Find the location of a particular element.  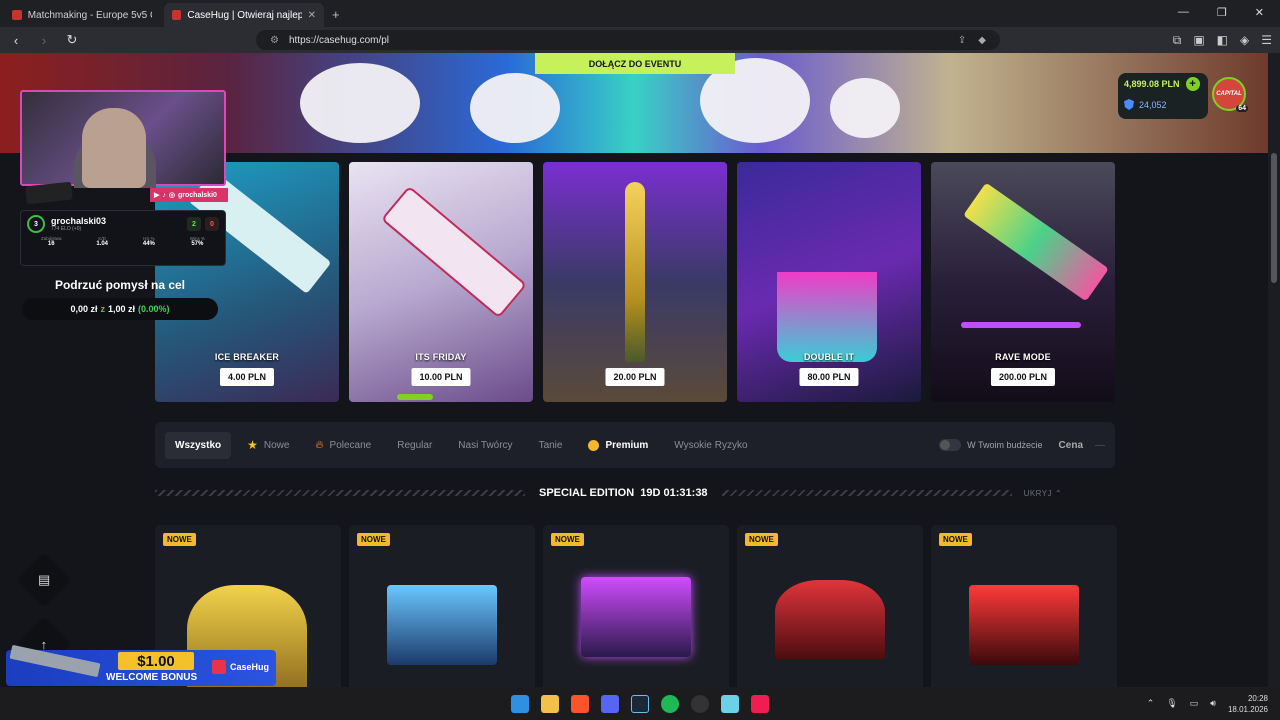

case-banner-its-friday: ITS FRIDAY 10.00 PLN is located at coordinates (441, 282).